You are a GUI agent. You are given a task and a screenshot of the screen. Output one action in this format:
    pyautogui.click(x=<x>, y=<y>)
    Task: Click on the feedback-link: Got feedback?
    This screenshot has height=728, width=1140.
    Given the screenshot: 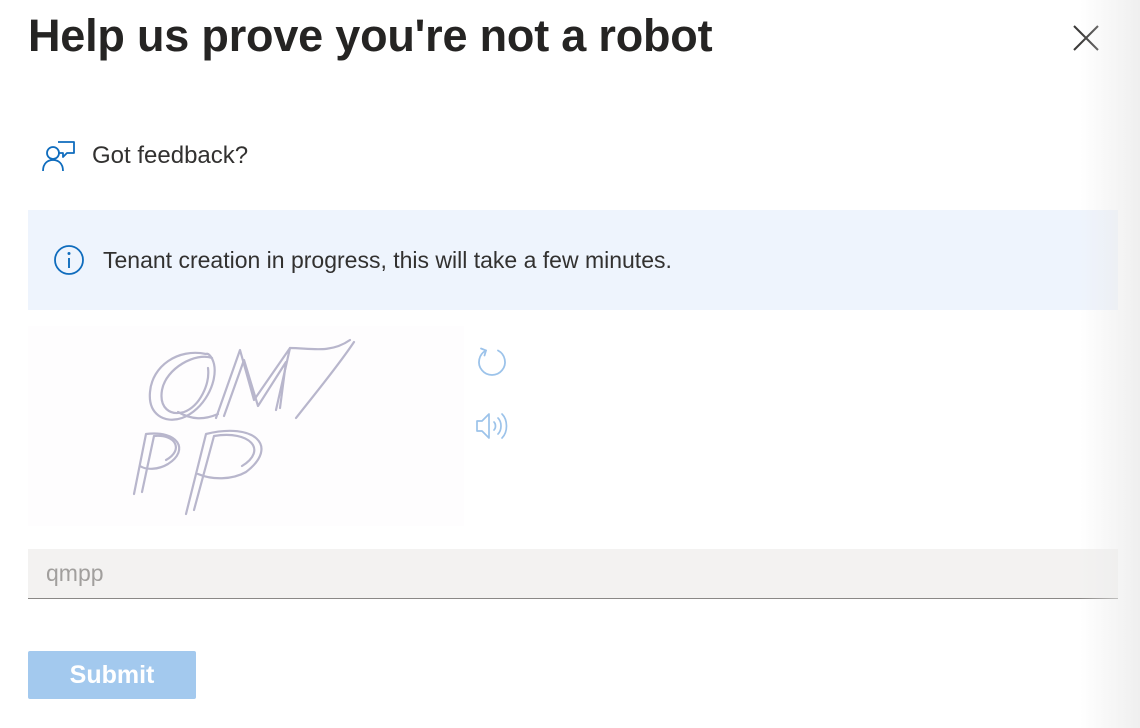 What is the action you would take?
    pyautogui.click(x=144, y=156)
    